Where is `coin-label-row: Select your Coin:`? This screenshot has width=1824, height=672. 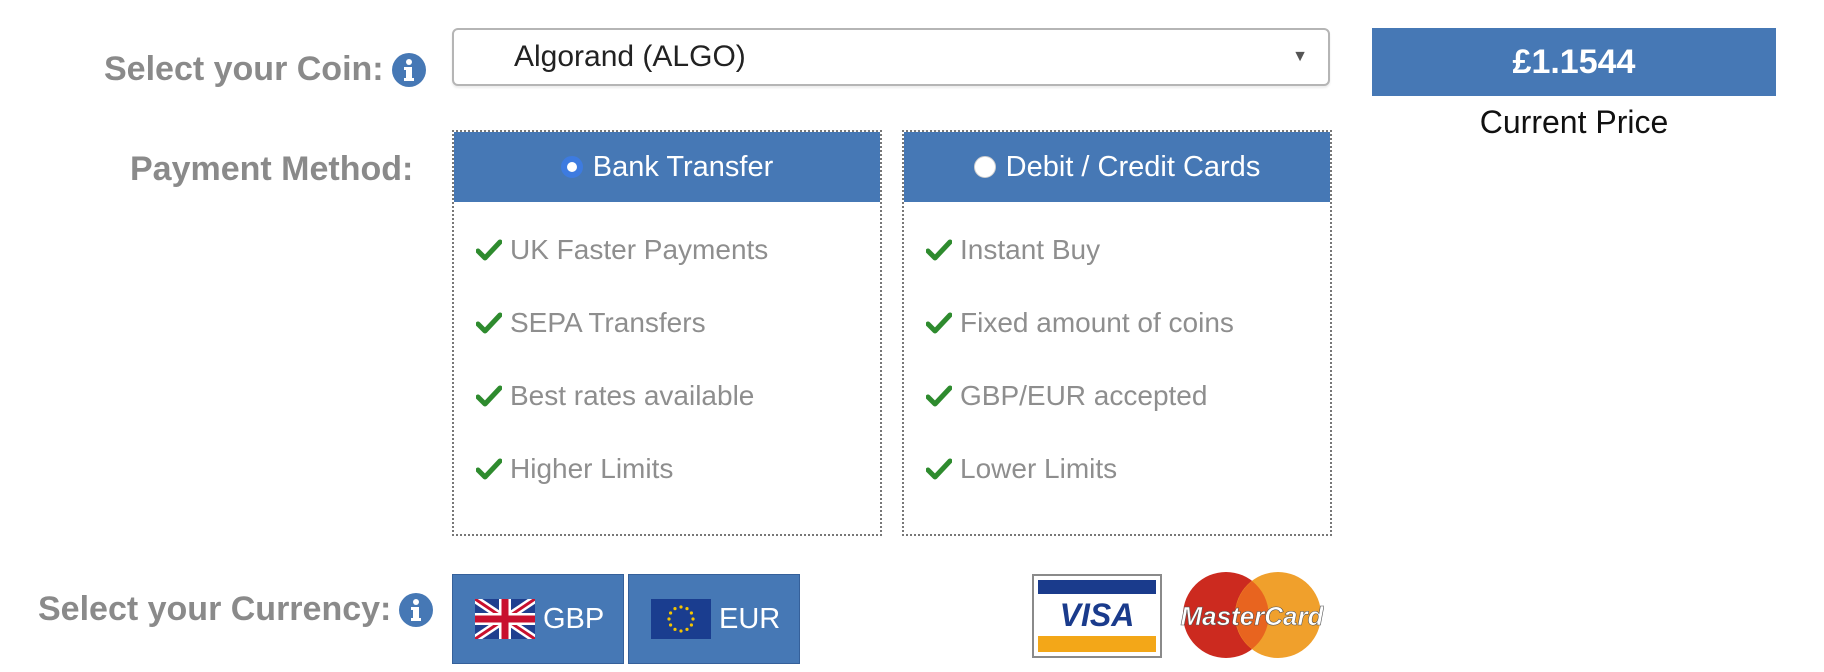
coin-label-row: Select your Coin: is located at coordinates (265, 69).